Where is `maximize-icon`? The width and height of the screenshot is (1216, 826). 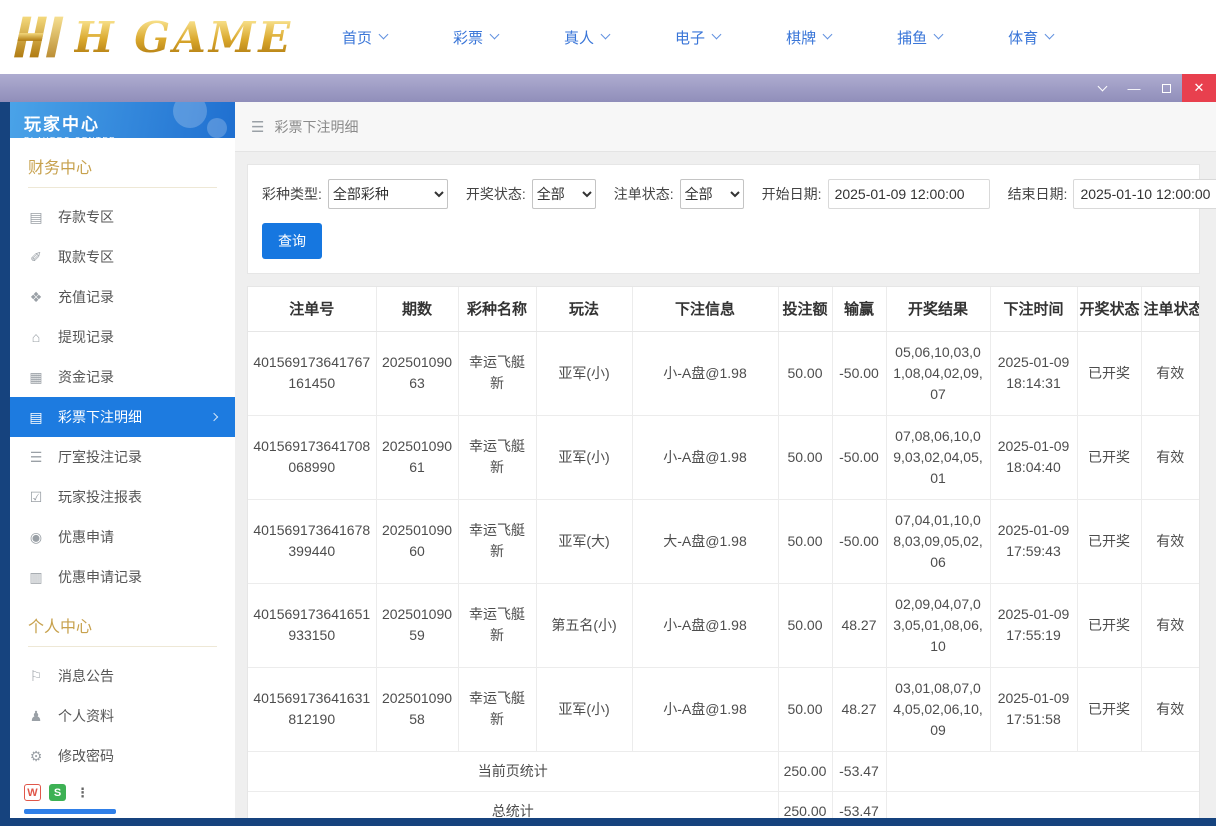 maximize-icon is located at coordinates (1166, 88).